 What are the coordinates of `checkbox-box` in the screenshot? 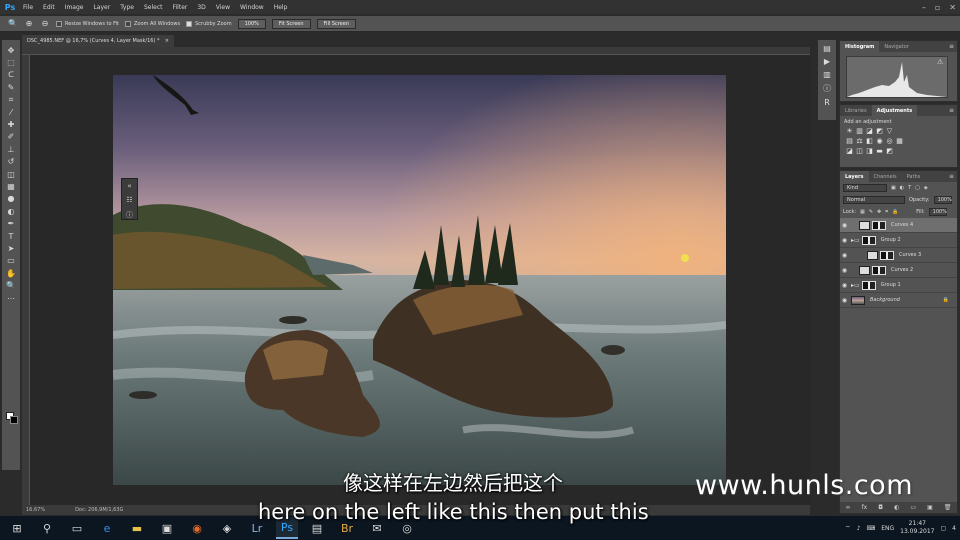 It's located at (189, 23).